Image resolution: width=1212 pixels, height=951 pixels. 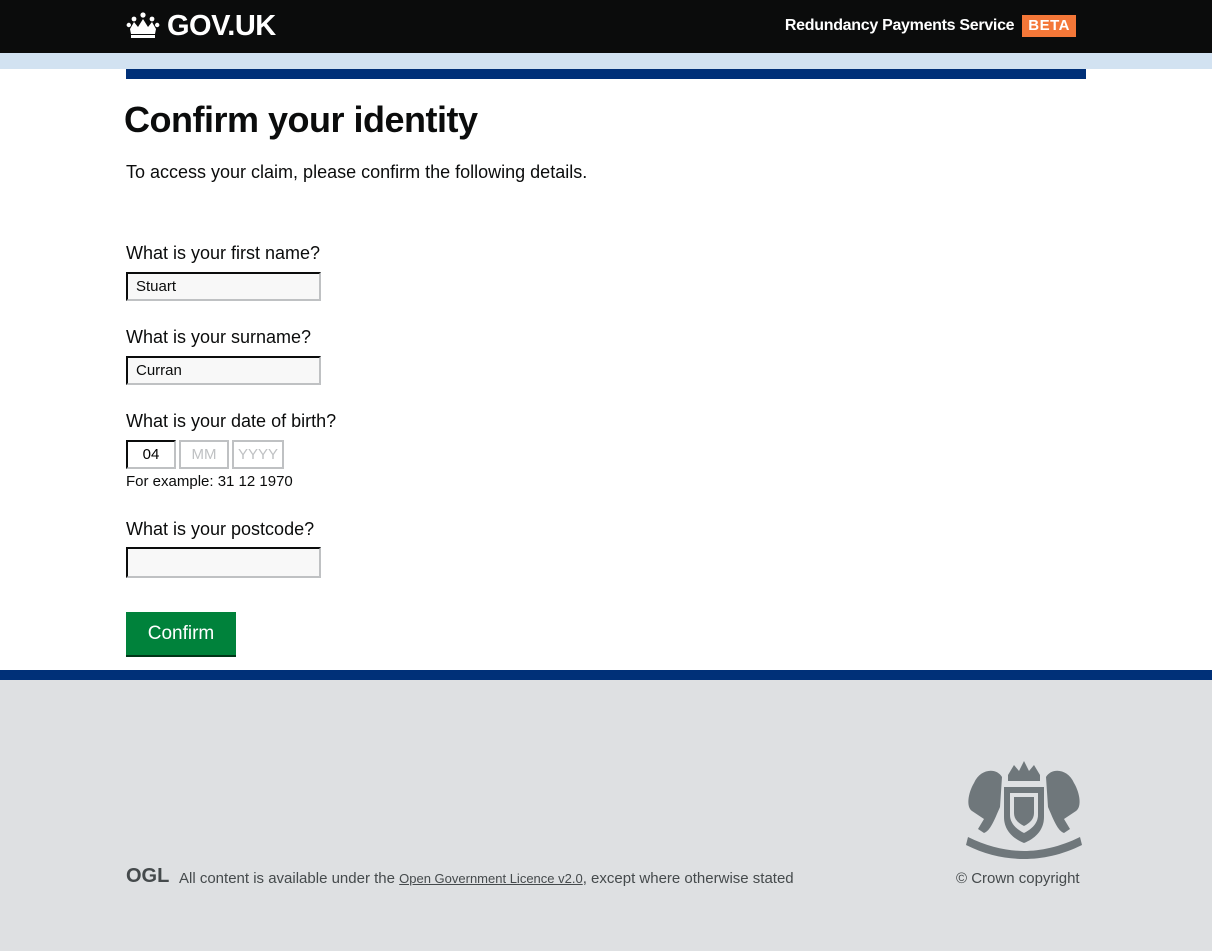 I want to click on page-title: Confirm your identity, so click(x=301, y=119).